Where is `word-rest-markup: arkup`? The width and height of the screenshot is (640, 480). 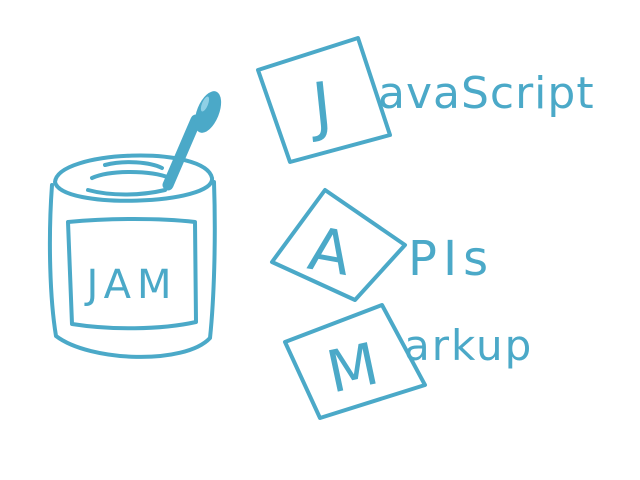
word-rest-markup: arkup is located at coordinates (468, 345).